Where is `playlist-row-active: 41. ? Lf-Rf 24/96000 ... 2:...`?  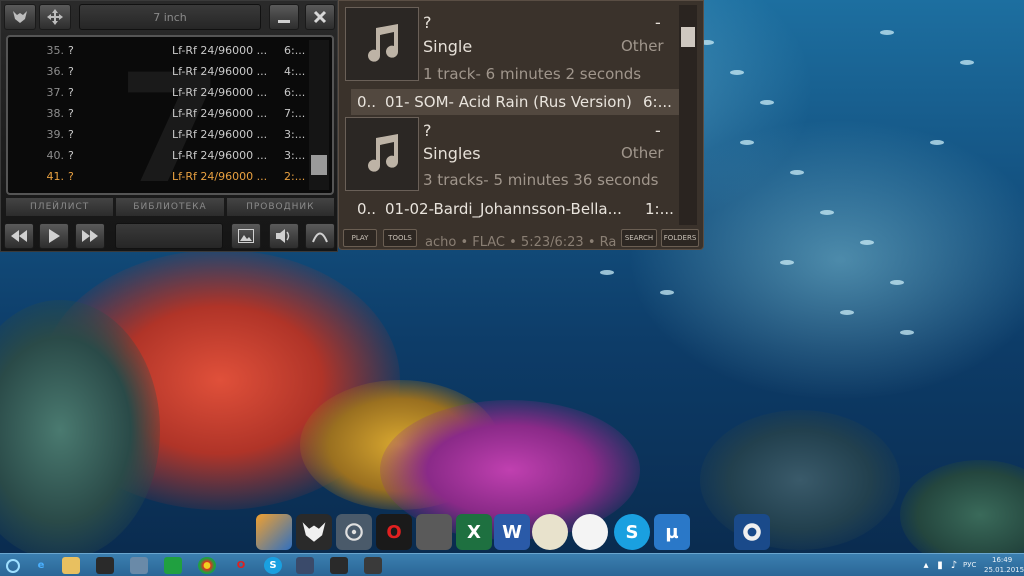 playlist-row-active: 41. ? Lf-Rf 24/96000 ... 2:... is located at coordinates (159, 176).